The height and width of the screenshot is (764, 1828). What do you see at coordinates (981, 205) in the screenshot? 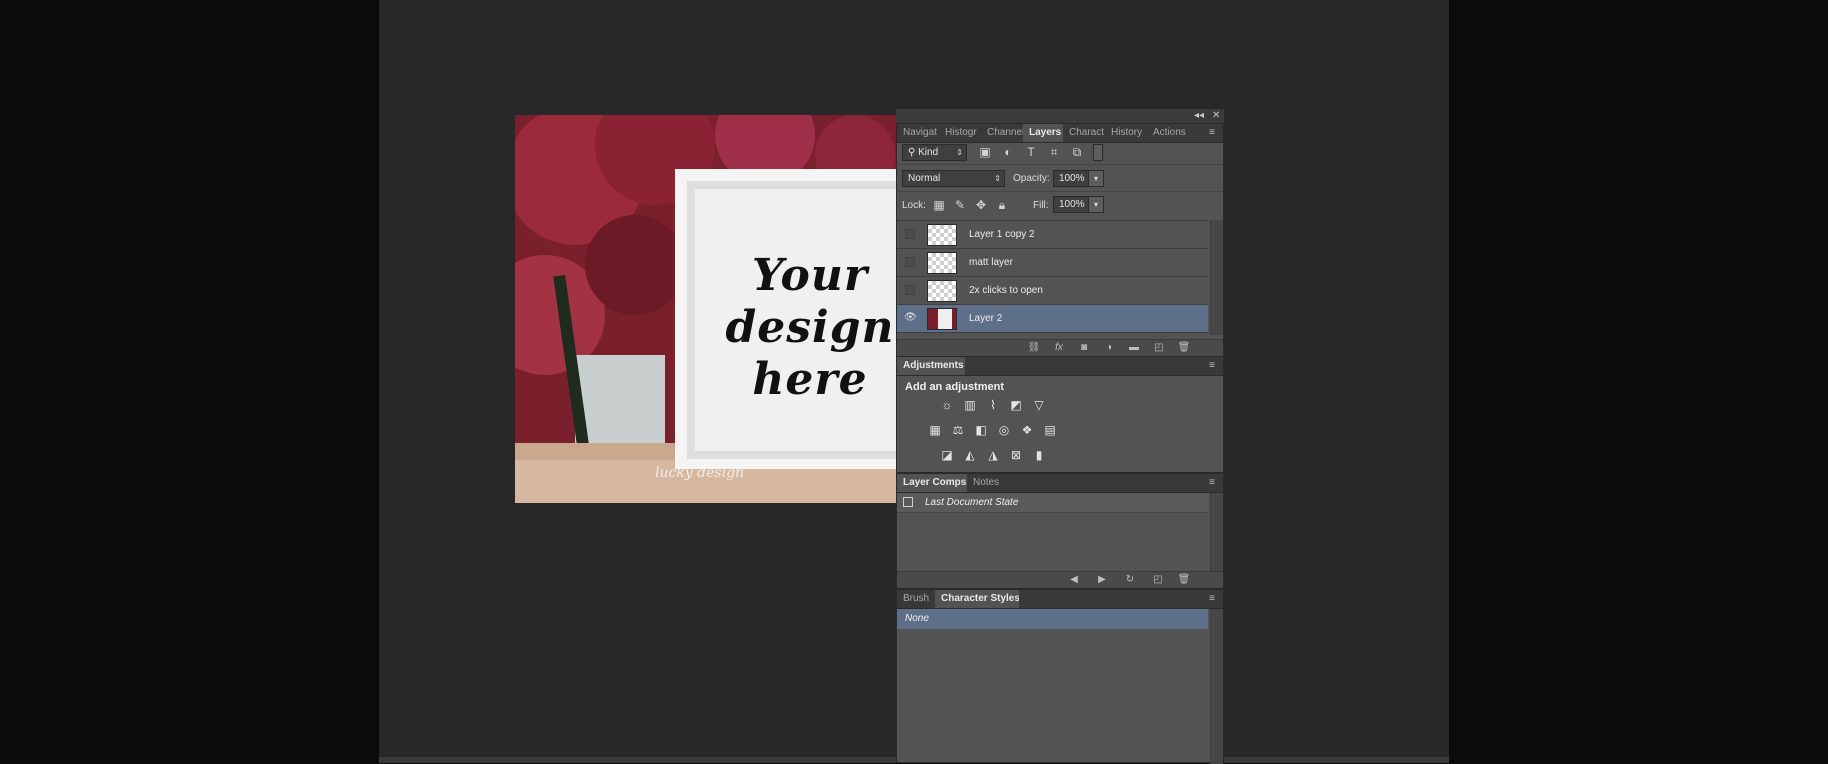
I see `lock-position-icon: ✥` at bounding box center [981, 205].